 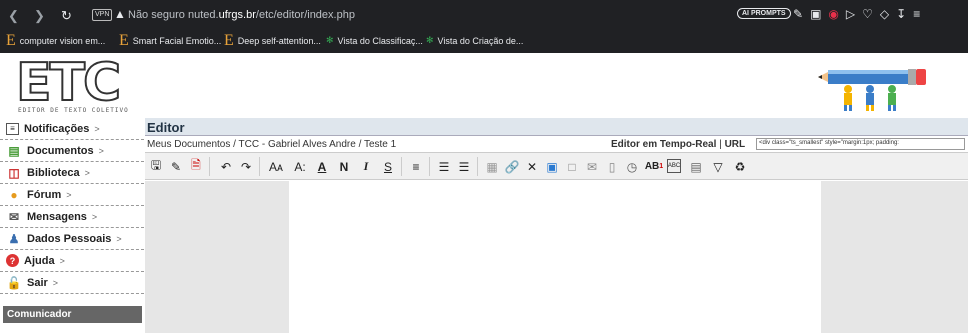 I want to click on sidebar-item-mensagens: ✉ Mensagens >, so click(x=72, y=217).